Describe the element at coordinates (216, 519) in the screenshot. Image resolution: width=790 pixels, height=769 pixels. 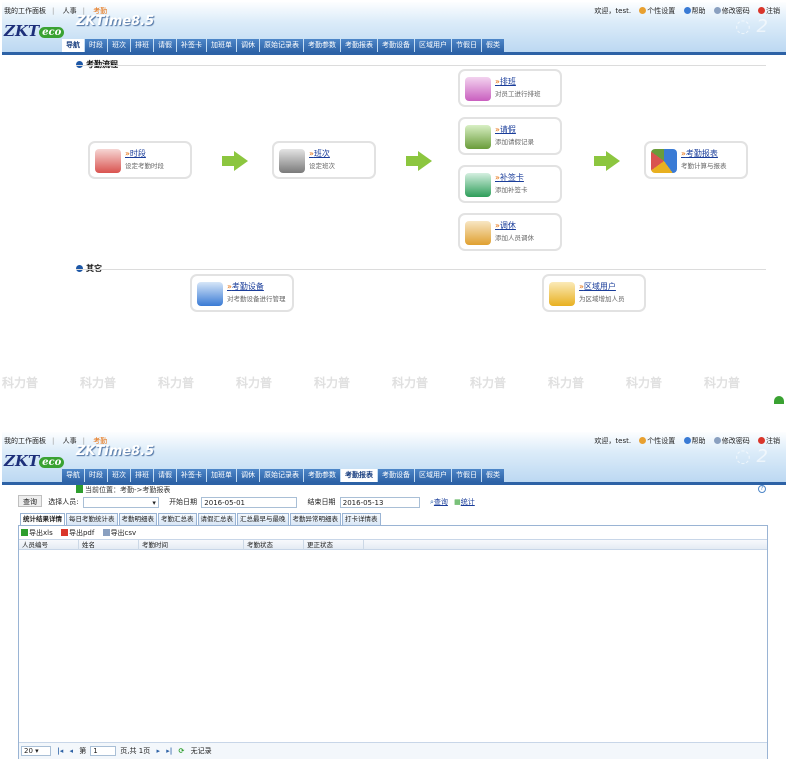
I see `subtab-leave-summary: 请假汇总表` at that location.